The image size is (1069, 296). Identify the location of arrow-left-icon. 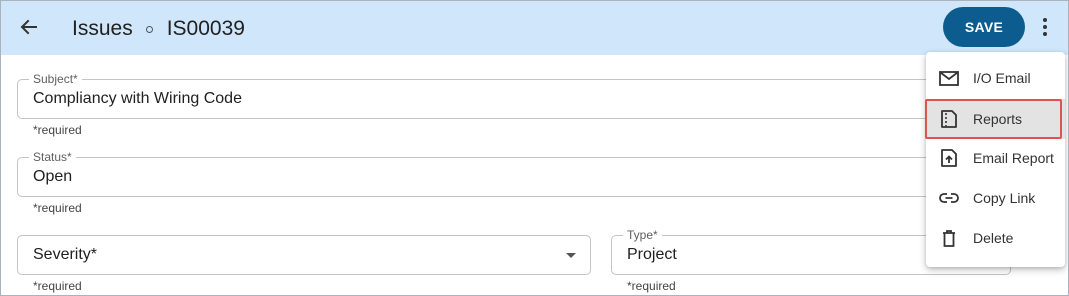
(28, 27).